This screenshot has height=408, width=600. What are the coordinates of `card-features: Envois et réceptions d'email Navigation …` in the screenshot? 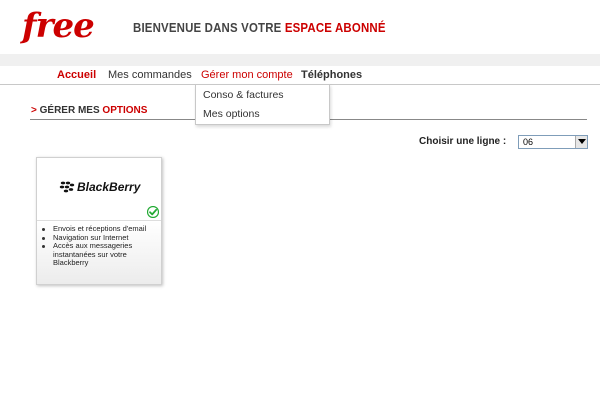 It's located at (99, 252).